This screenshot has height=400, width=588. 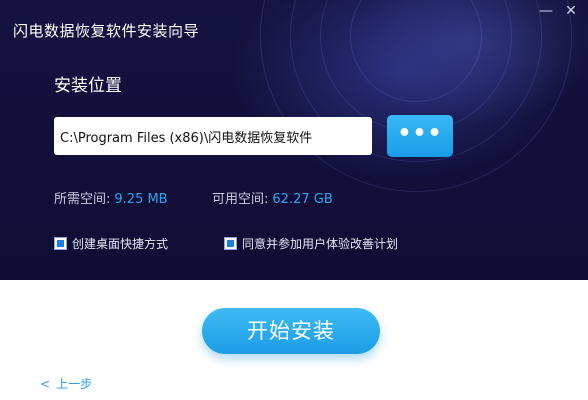 What do you see at coordinates (291, 331) in the screenshot?
I see `start-install-button: 开始安装` at bounding box center [291, 331].